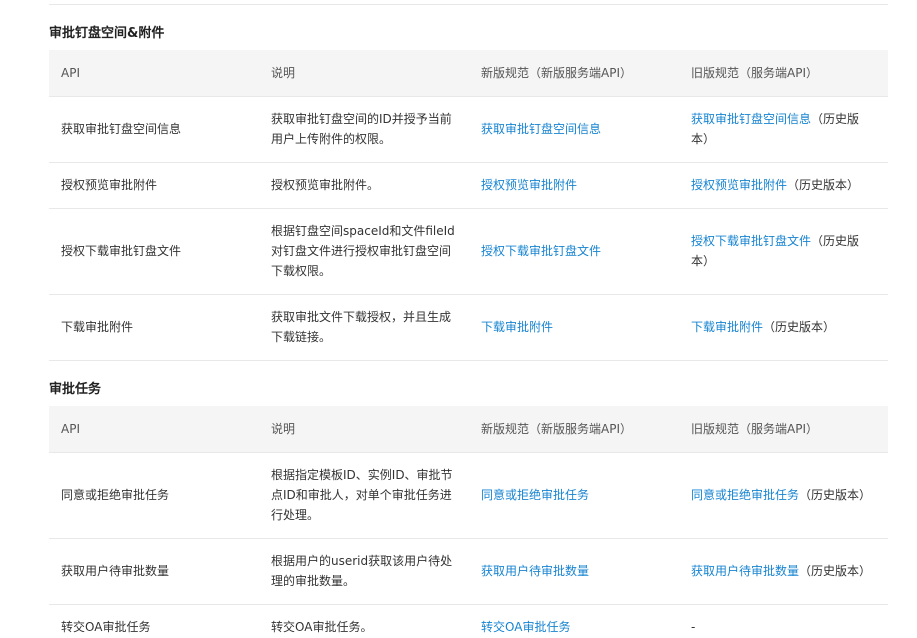 Image resolution: width=917 pixels, height=638 pixels. Describe the element at coordinates (783, 129) in the screenshot. I see `old-spec-cell: 获取审批钉盘空间信息（历史版本）` at that location.